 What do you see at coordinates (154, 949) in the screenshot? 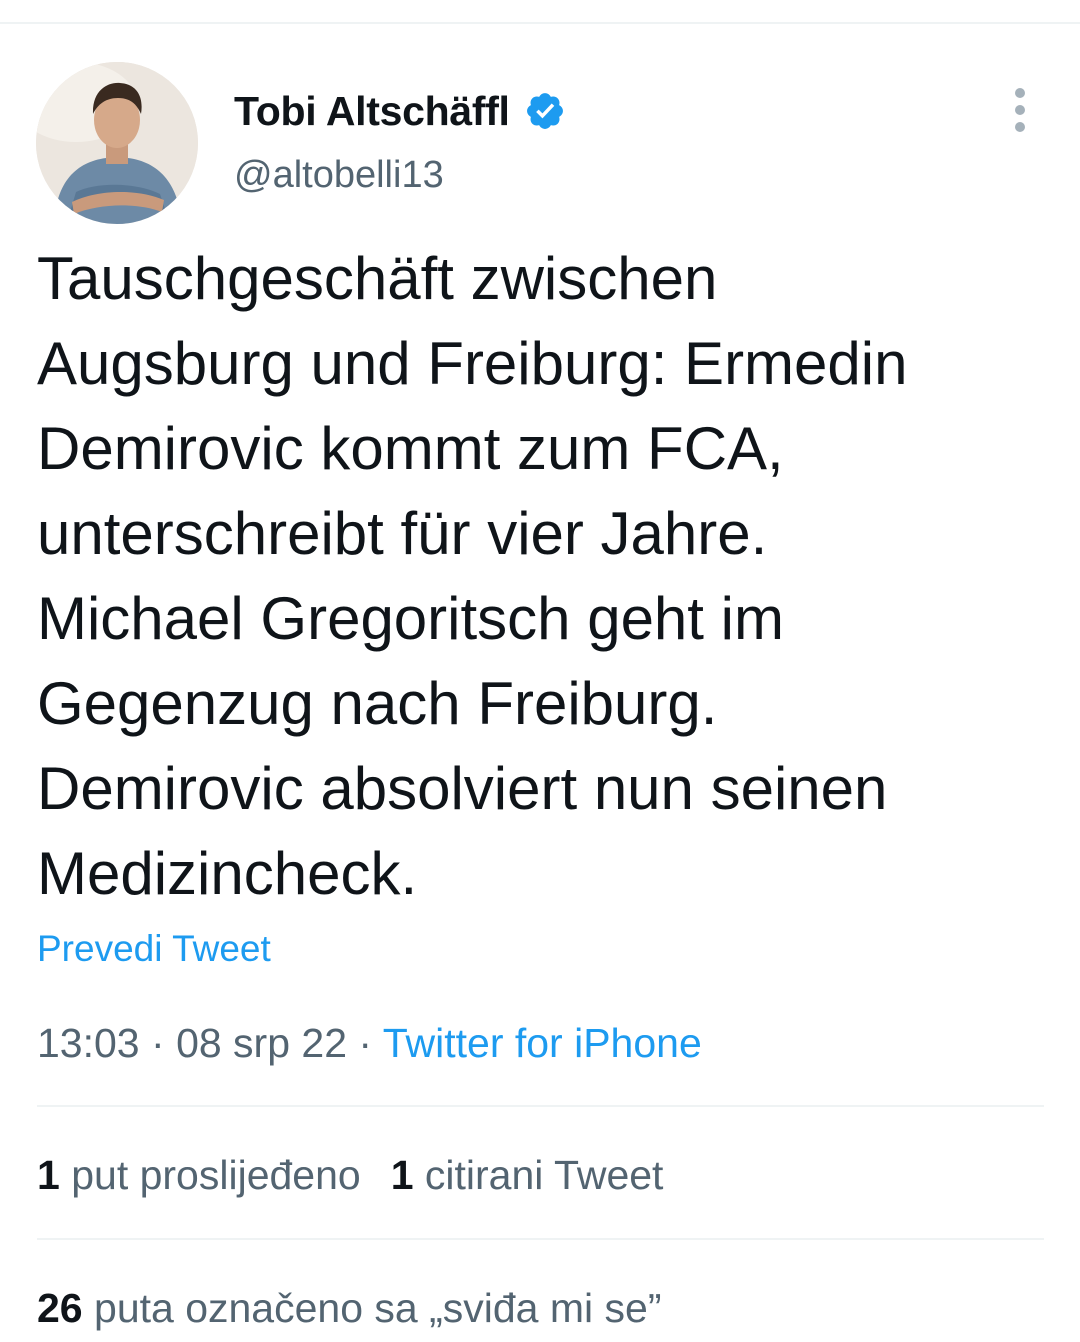
I see `translate-tweet-link: Prevedi Tweet` at bounding box center [154, 949].